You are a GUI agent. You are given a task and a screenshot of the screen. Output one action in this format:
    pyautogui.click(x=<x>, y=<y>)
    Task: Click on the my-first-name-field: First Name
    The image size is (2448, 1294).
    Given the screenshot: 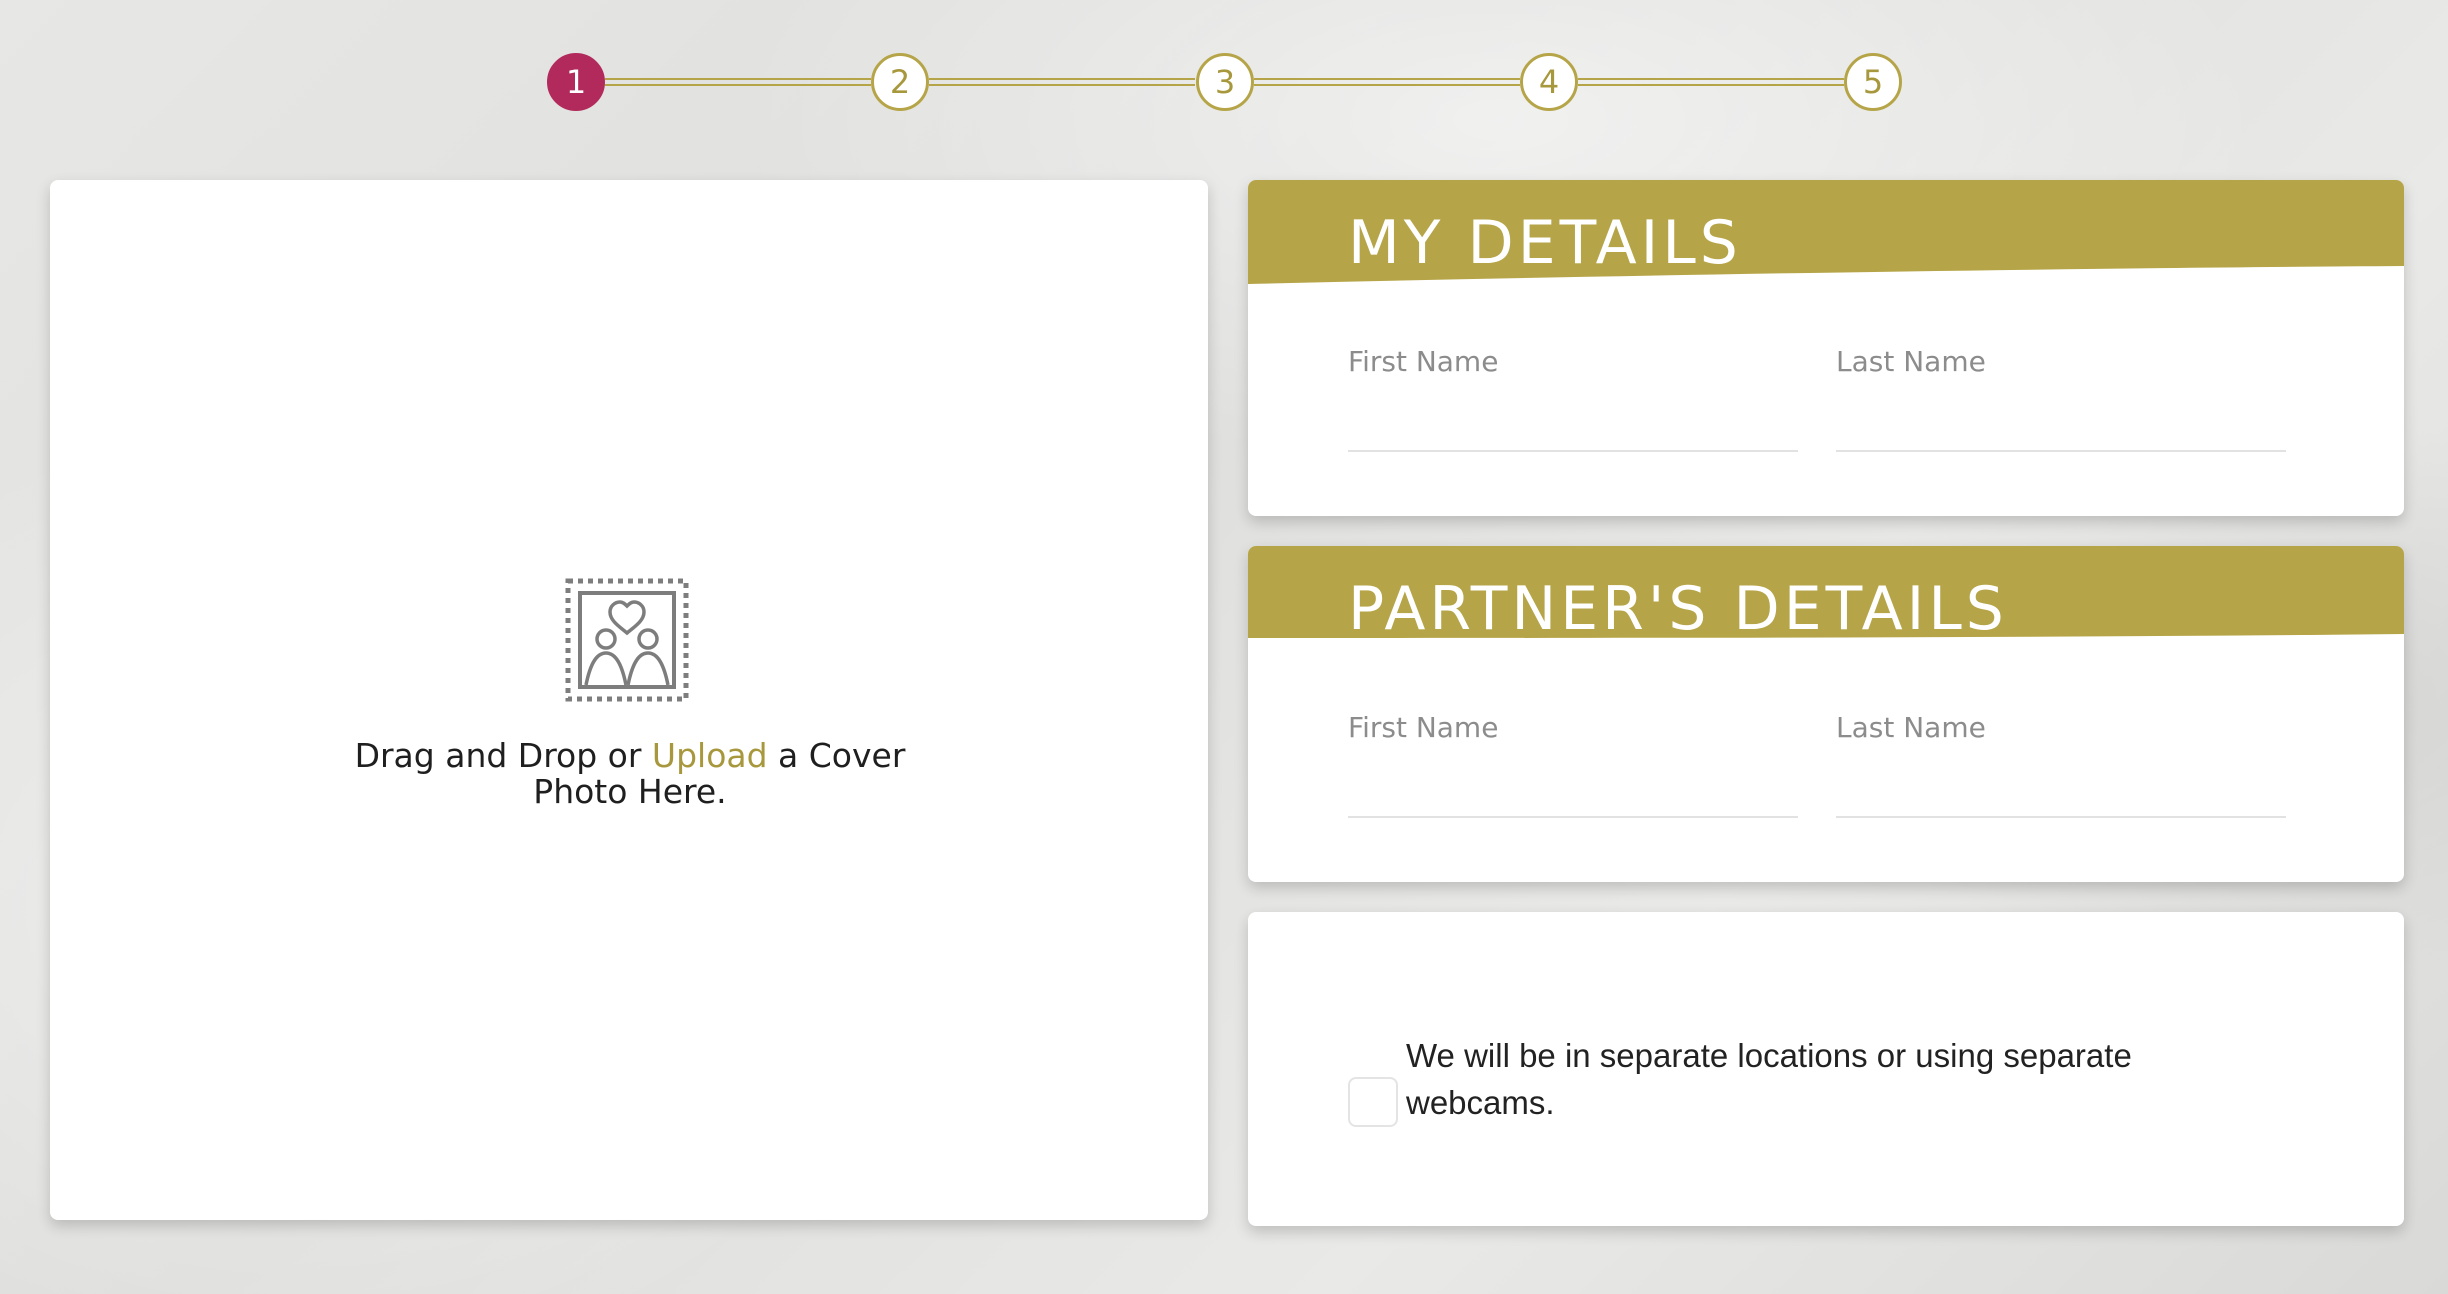 What is the action you would take?
    pyautogui.click(x=1573, y=398)
    